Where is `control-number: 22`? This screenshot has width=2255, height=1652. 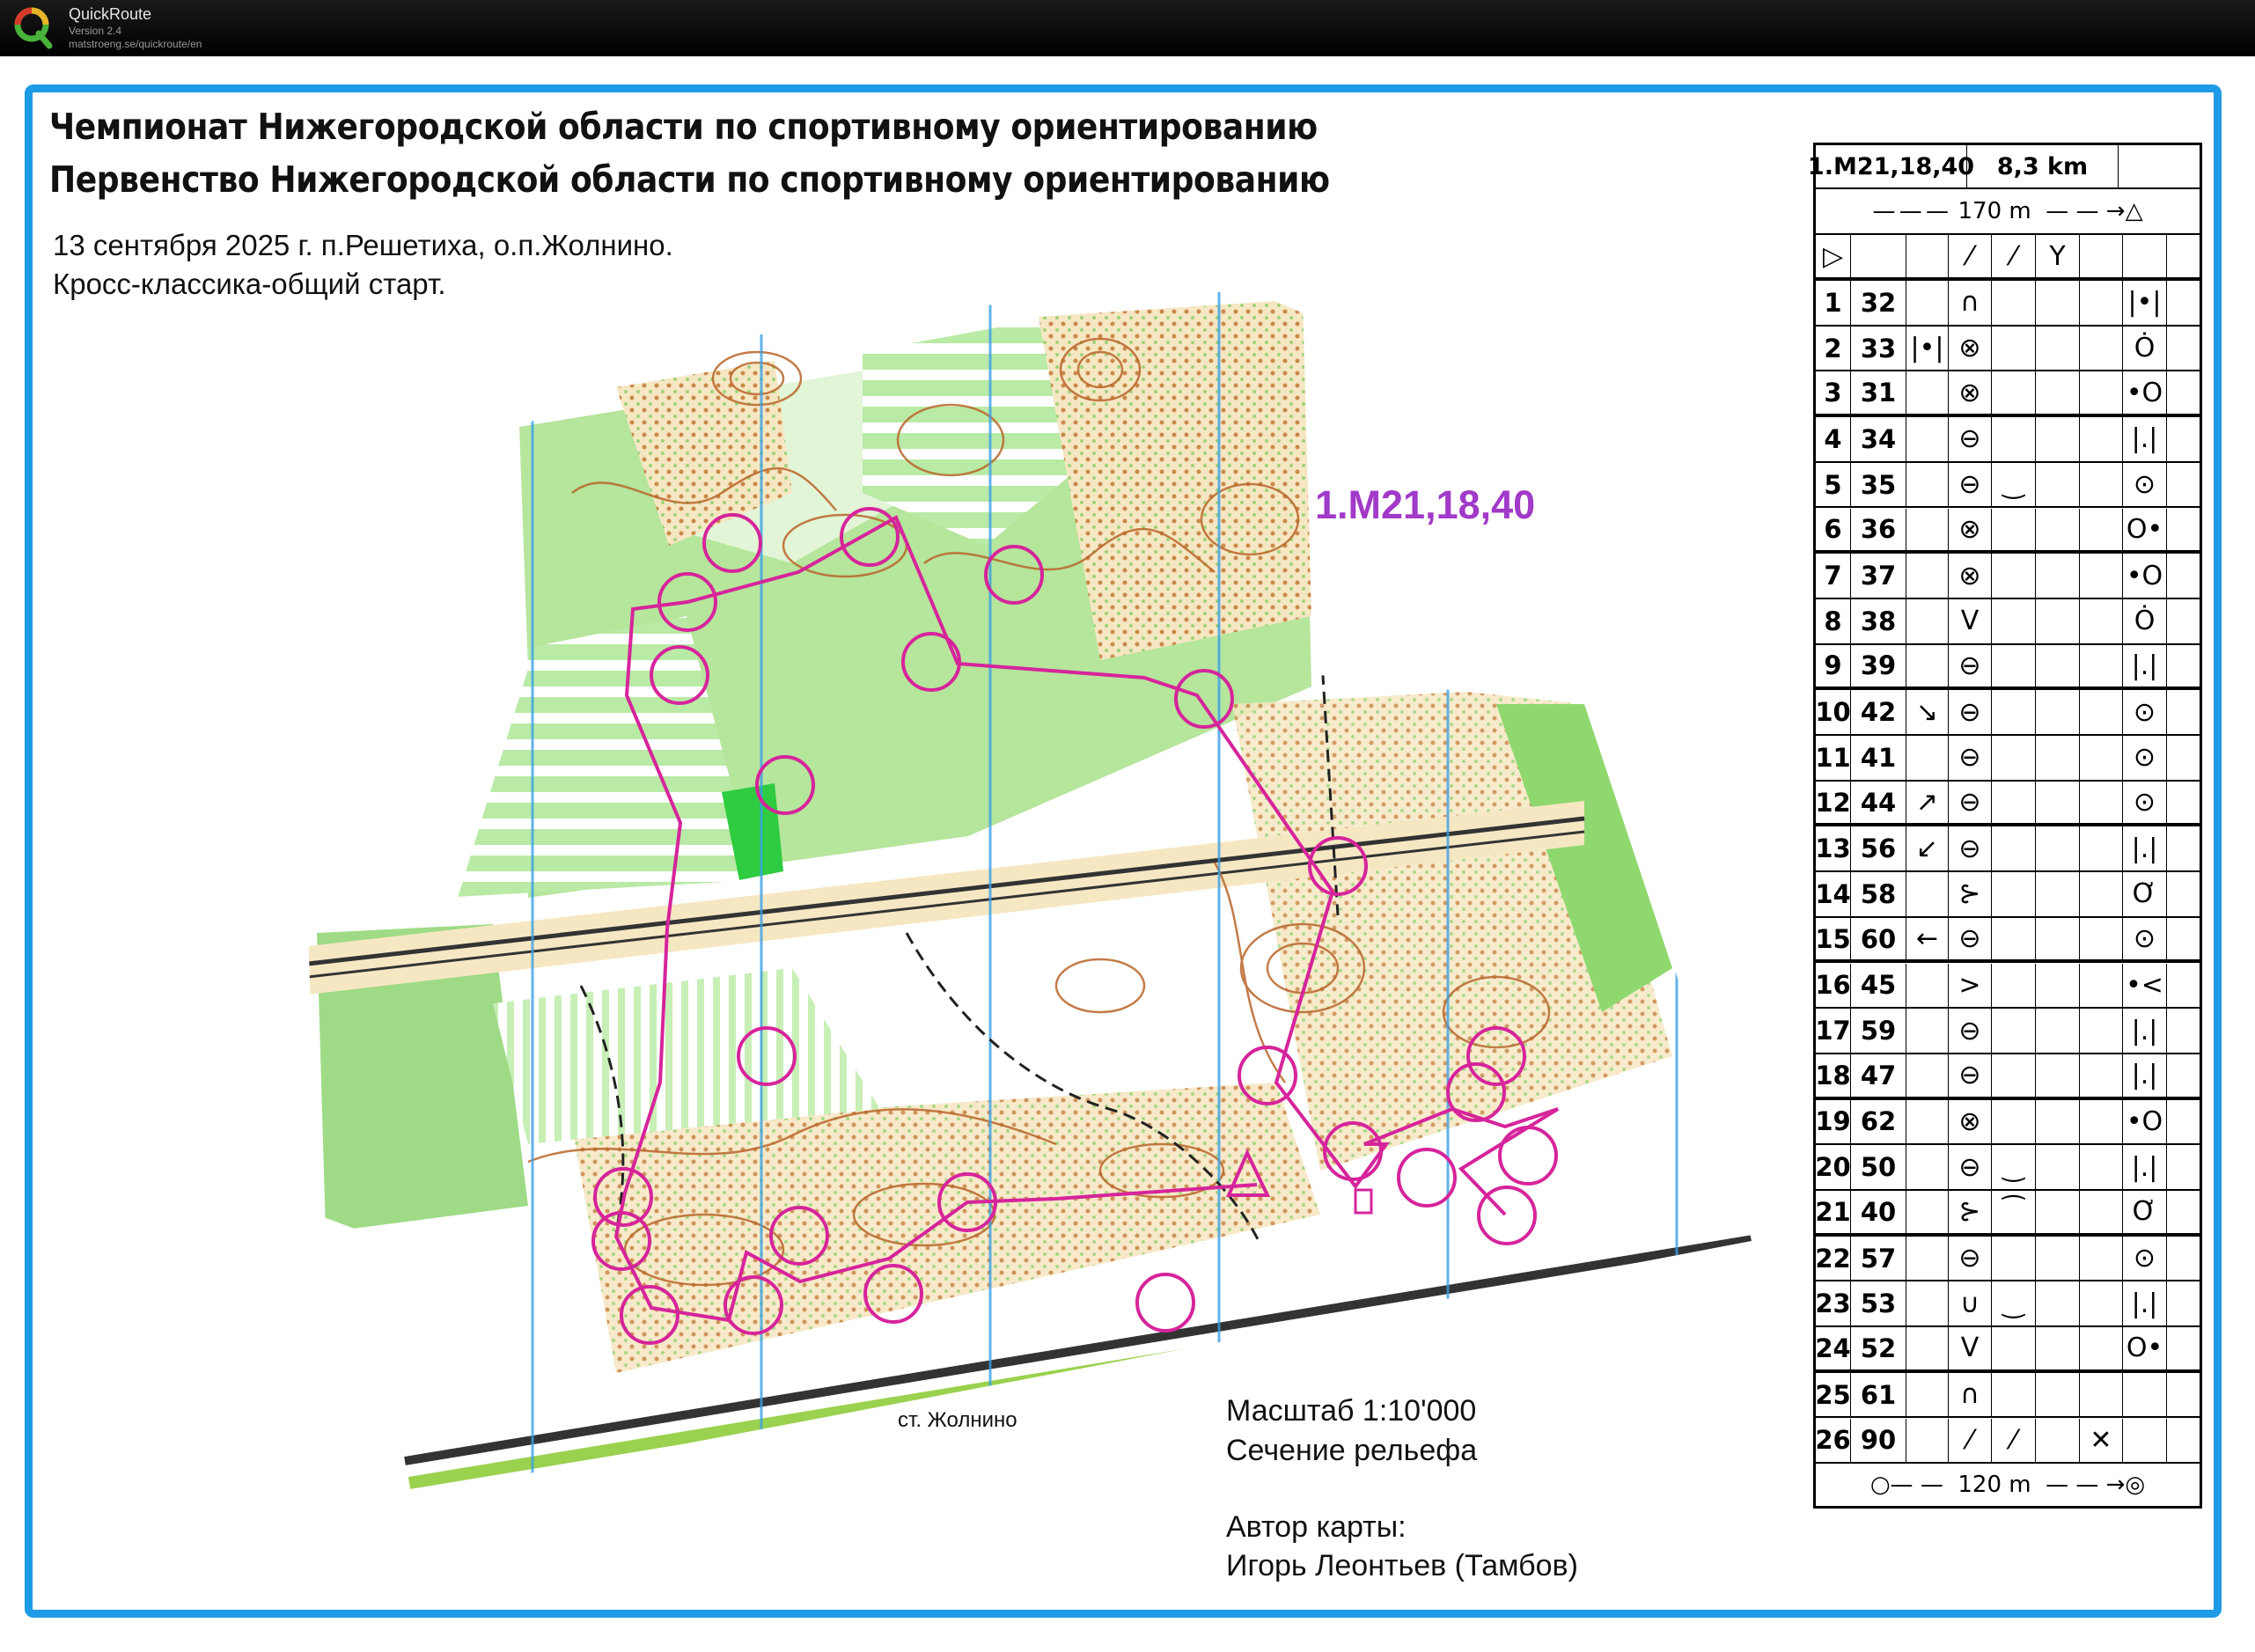 control-number: 22 is located at coordinates (1833, 1258).